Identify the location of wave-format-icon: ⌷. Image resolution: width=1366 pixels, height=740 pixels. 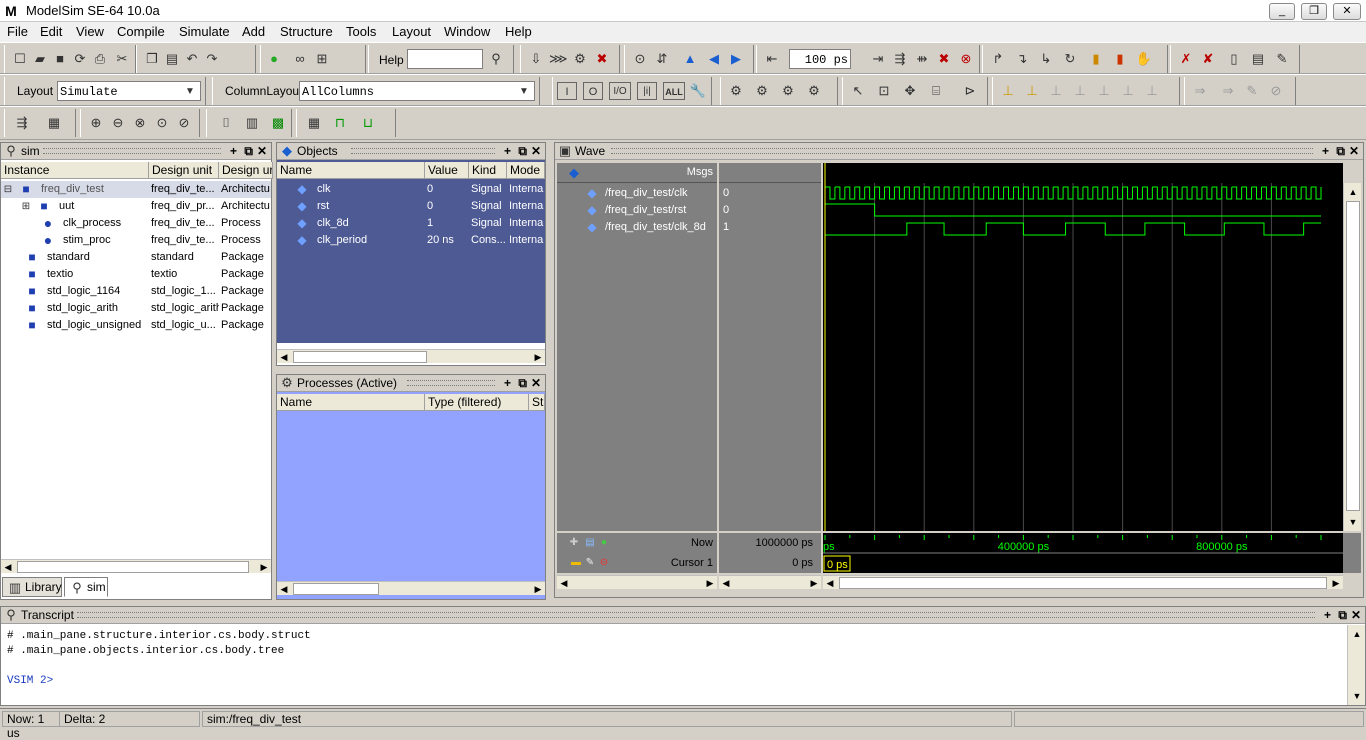
(226, 123).